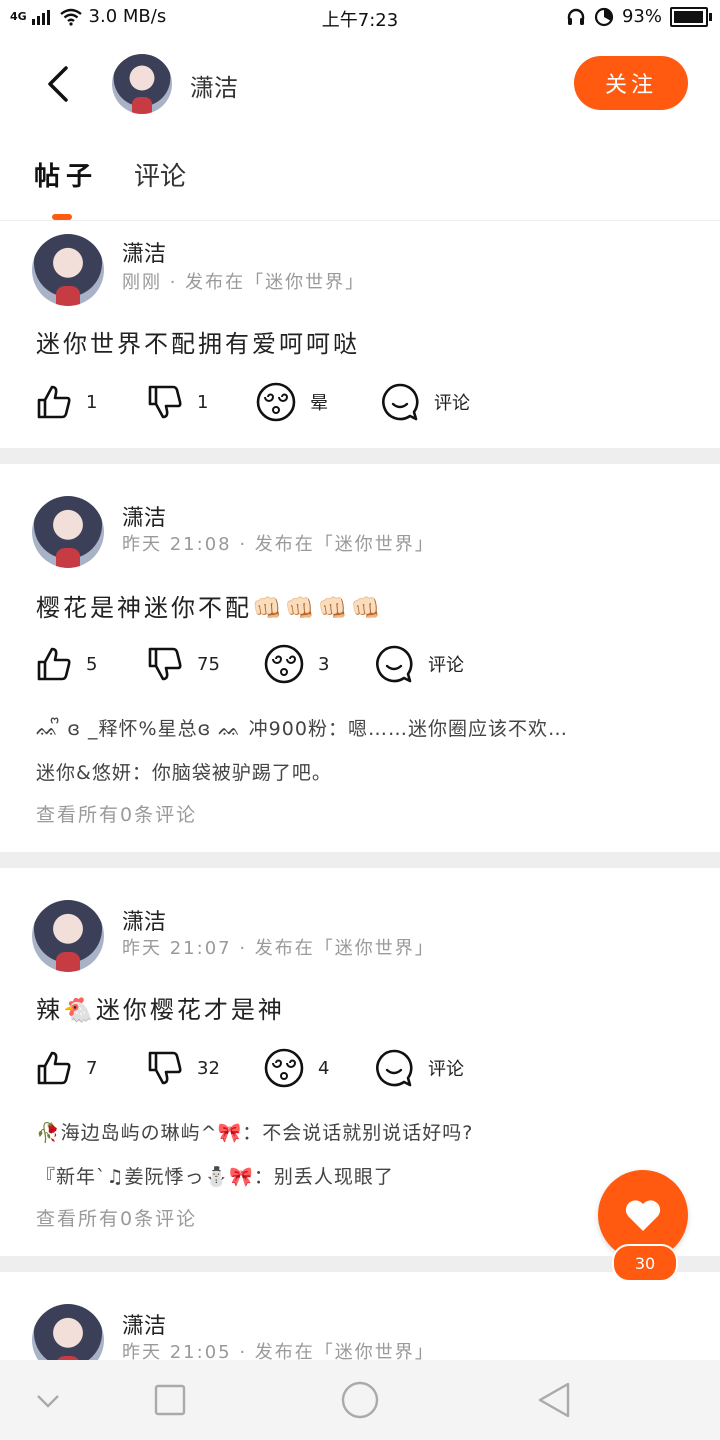  I want to click on dizzy-label: 晕, so click(319, 403).